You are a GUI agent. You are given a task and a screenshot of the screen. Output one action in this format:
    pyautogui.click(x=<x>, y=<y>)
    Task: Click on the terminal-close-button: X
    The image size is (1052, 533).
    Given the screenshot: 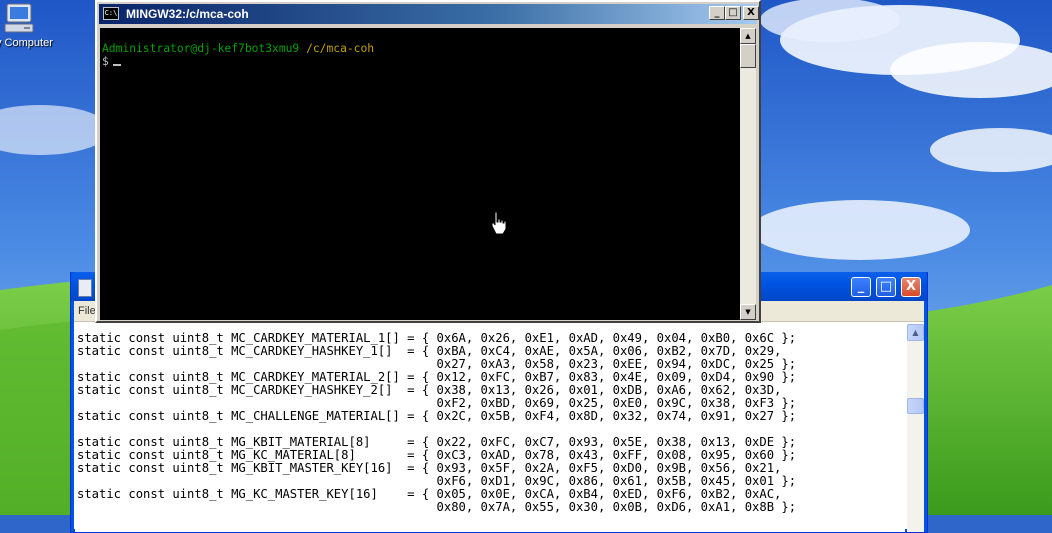 What is the action you would take?
    pyautogui.click(x=751, y=13)
    